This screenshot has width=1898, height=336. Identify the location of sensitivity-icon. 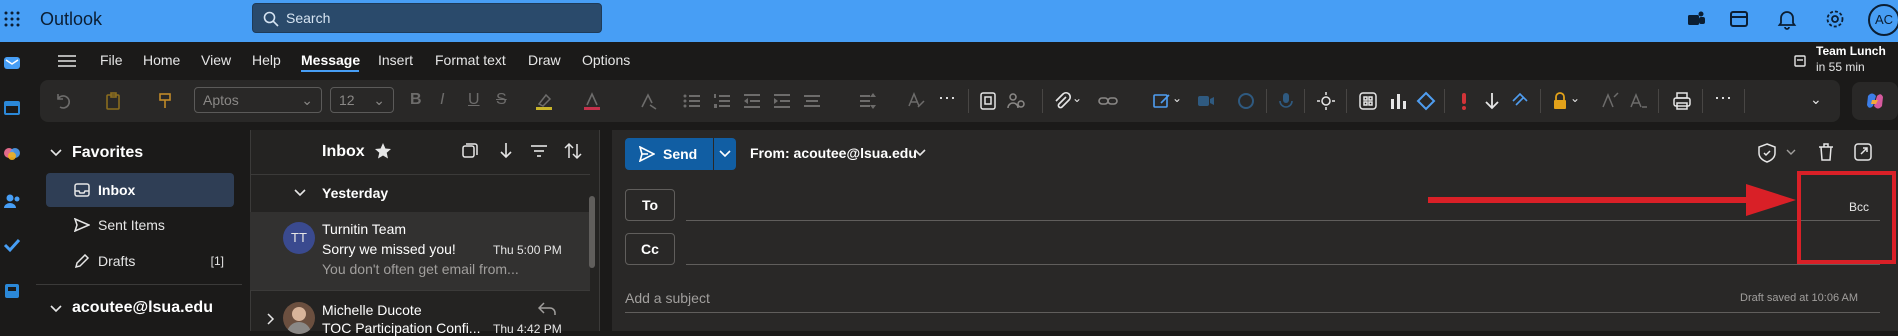
(1520, 101).